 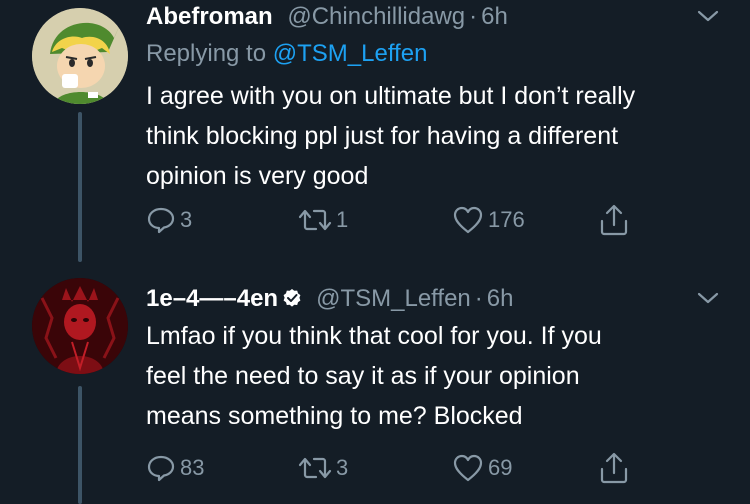 What do you see at coordinates (506, 219) in the screenshot?
I see `like-count: 176` at bounding box center [506, 219].